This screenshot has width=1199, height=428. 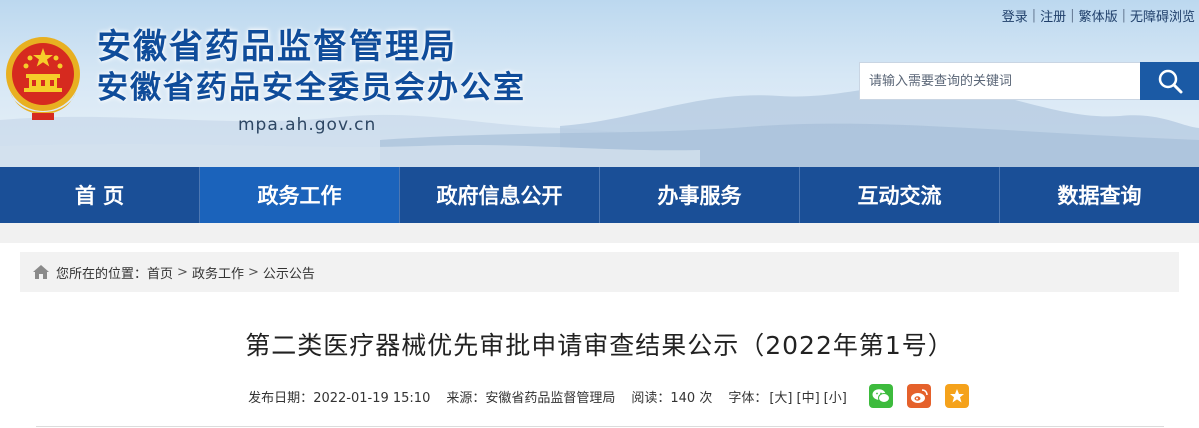 What do you see at coordinates (277, 47) in the screenshot?
I see `site-title-main: 安徽省药品监督管理局` at bounding box center [277, 47].